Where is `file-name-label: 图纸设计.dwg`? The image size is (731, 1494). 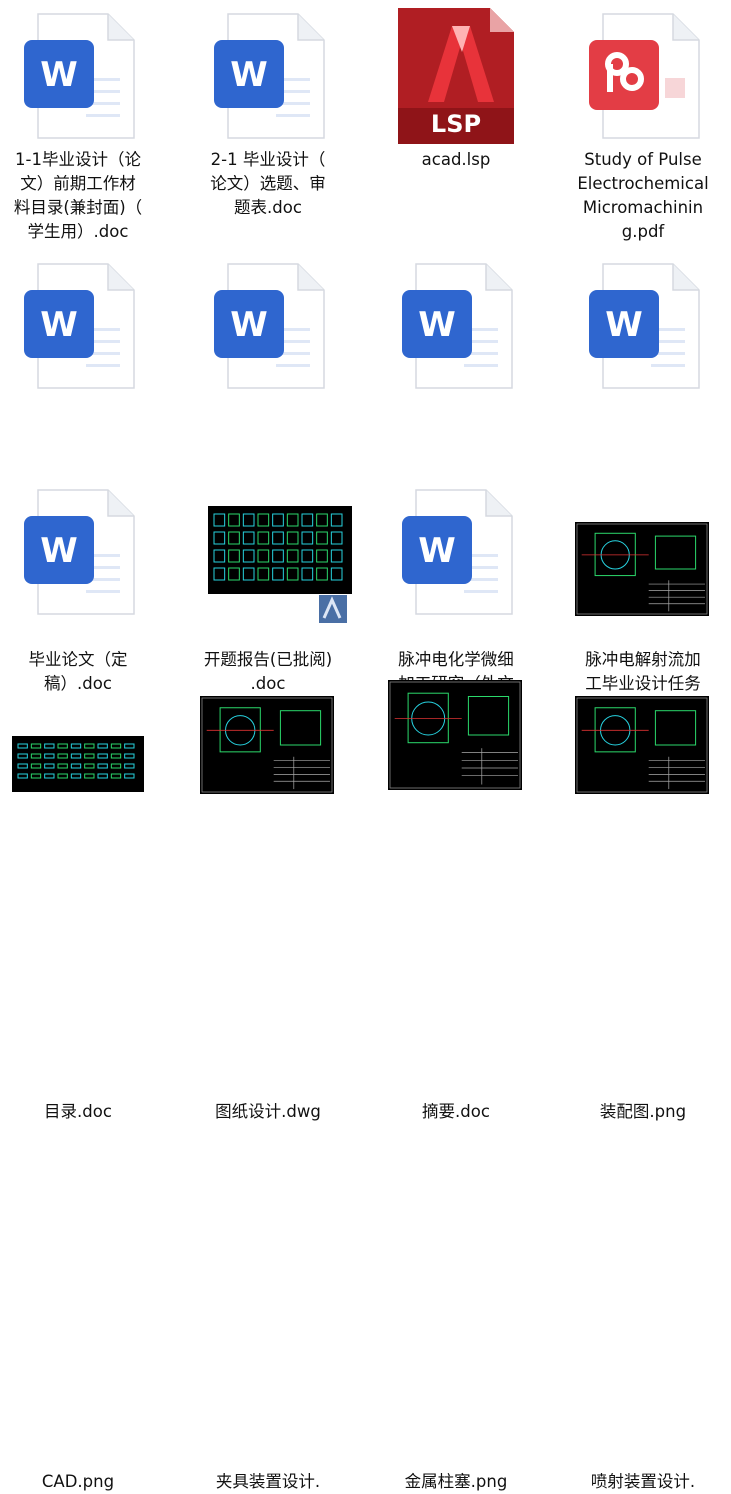 file-name-label: 图纸设计.dwg is located at coordinates (268, 1111).